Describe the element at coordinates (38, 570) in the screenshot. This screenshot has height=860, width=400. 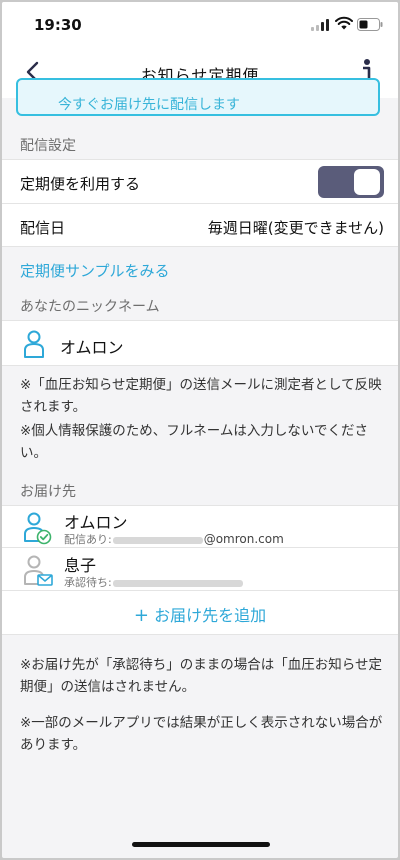
I see `person-mail-icon` at that location.